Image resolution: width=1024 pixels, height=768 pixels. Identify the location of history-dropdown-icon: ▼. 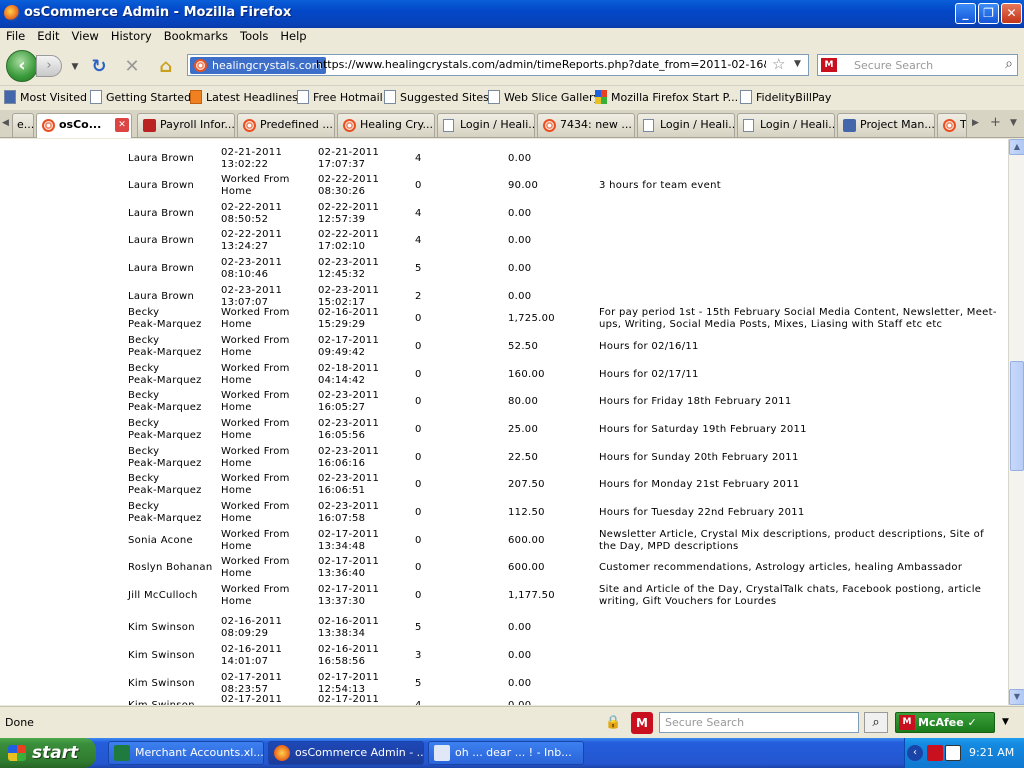
(75, 67).